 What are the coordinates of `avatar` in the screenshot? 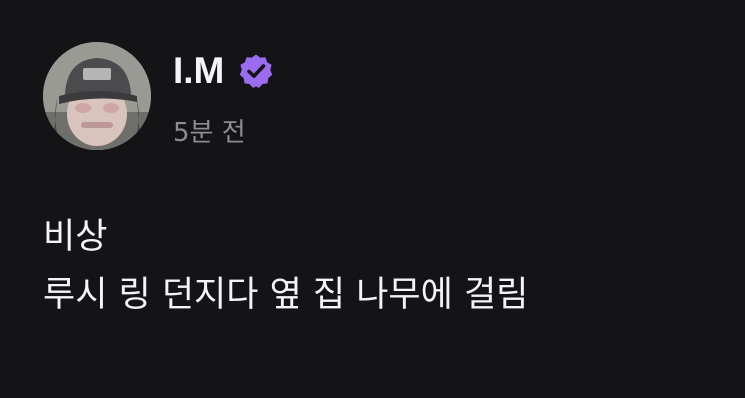 It's located at (97, 96).